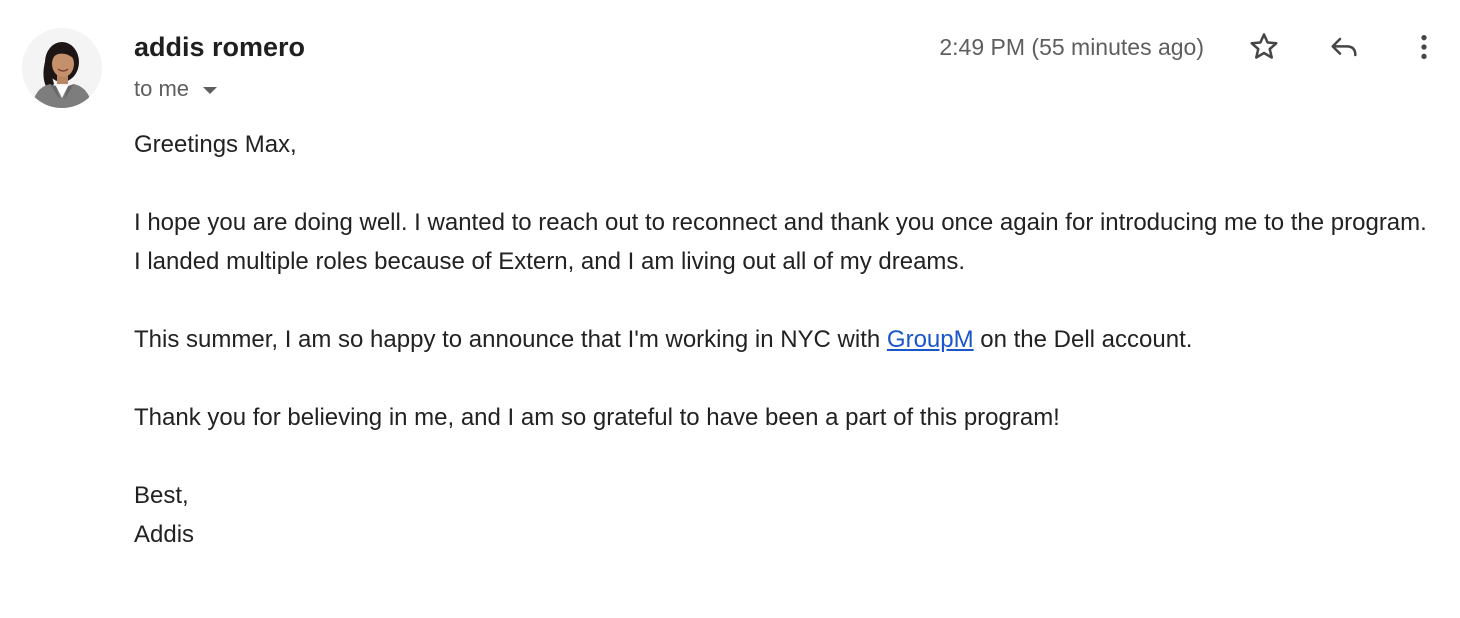 Image resolution: width=1460 pixels, height=618 pixels. Describe the element at coordinates (210, 90) in the screenshot. I see `chevron-down-icon` at that location.